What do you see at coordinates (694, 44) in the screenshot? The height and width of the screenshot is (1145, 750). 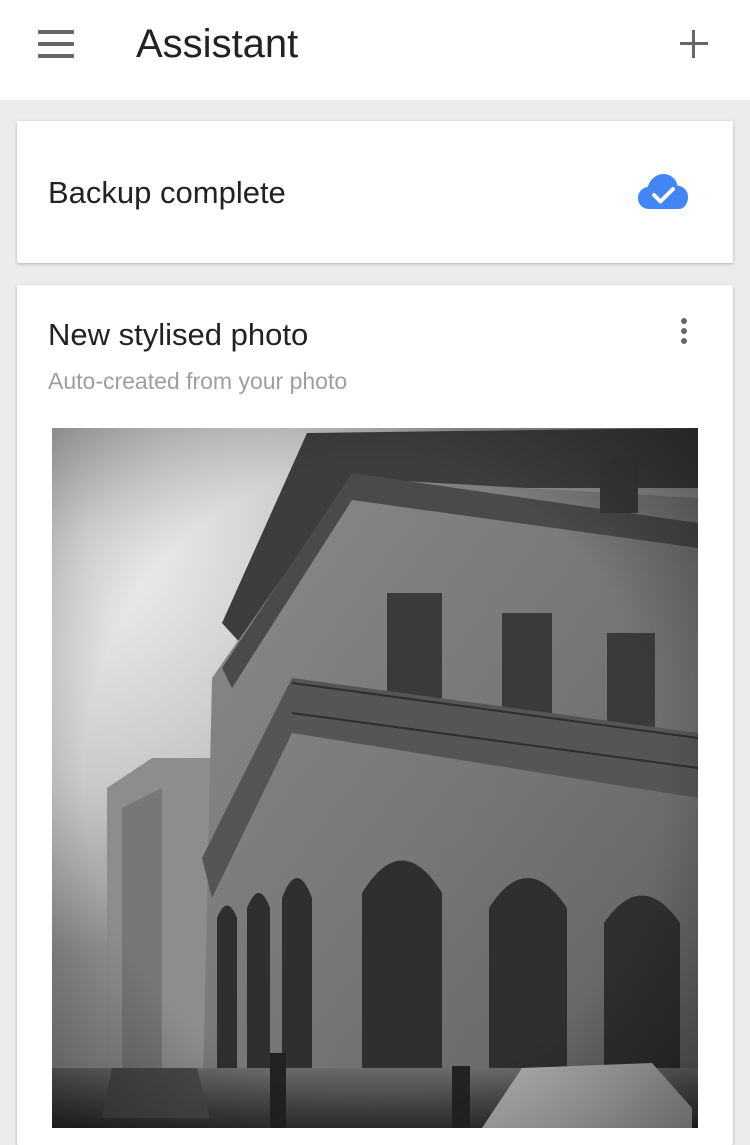 I see `plus-icon` at bounding box center [694, 44].